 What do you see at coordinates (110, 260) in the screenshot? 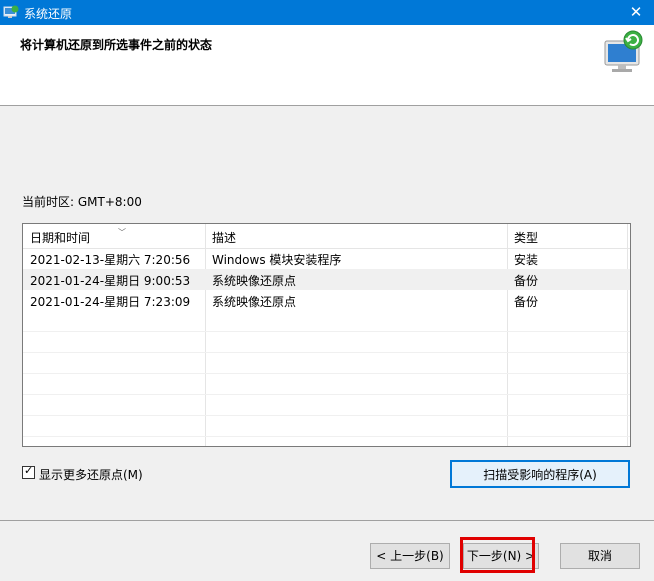
I see `cell-datetime: 2021-02-13-星期六 7:20:56` at bounding box center [110, 260].